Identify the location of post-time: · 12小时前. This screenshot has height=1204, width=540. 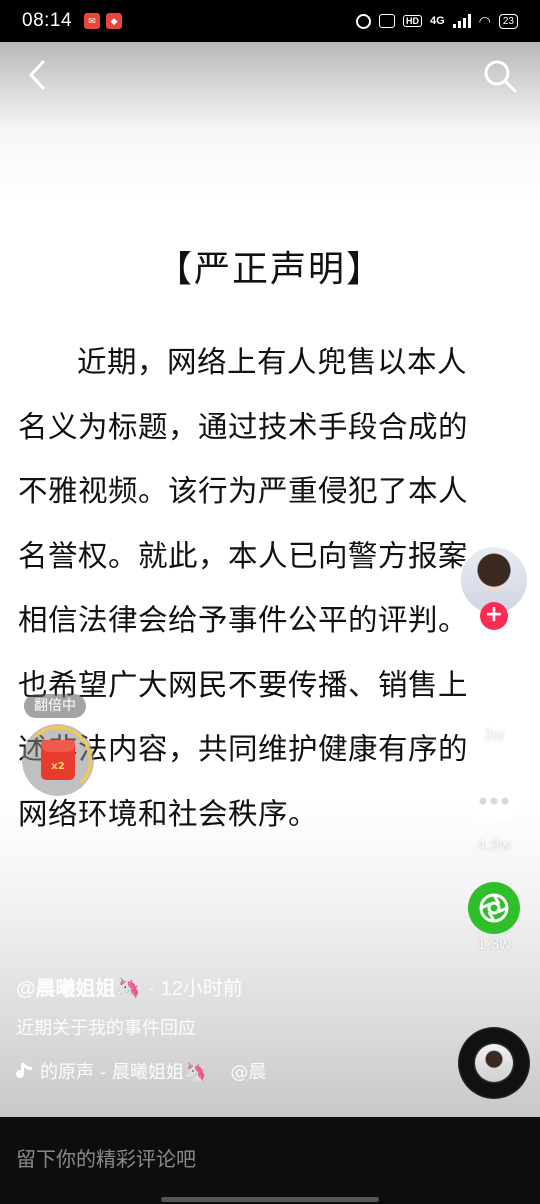
(195, 989).